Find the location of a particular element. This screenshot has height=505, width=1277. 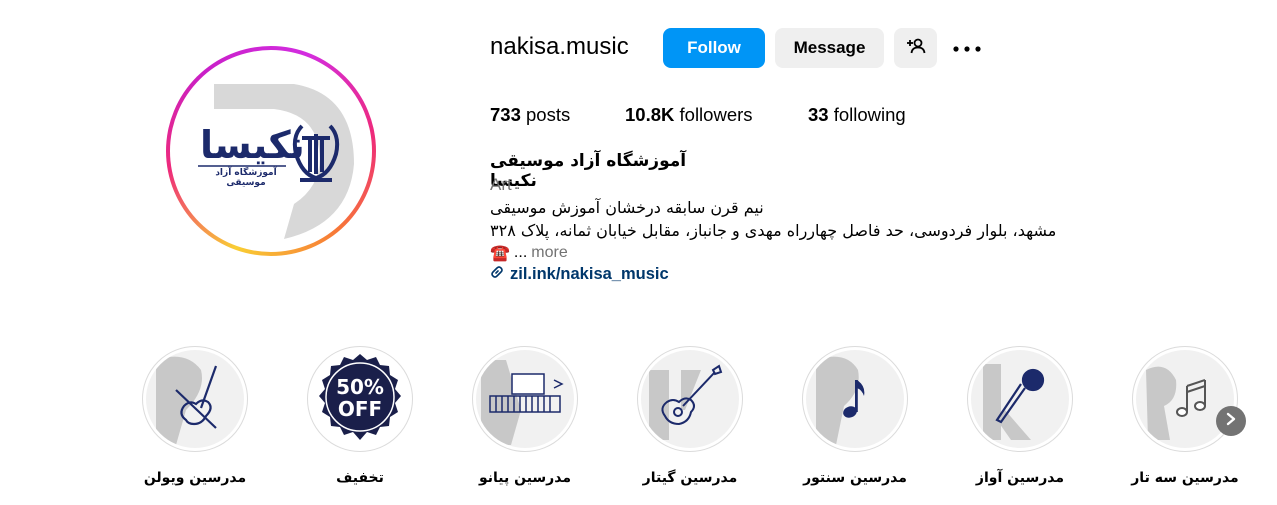

avatar-logo-subtext: آموزشگاه آزاد موسیقی is located at coordinates (246, 178).